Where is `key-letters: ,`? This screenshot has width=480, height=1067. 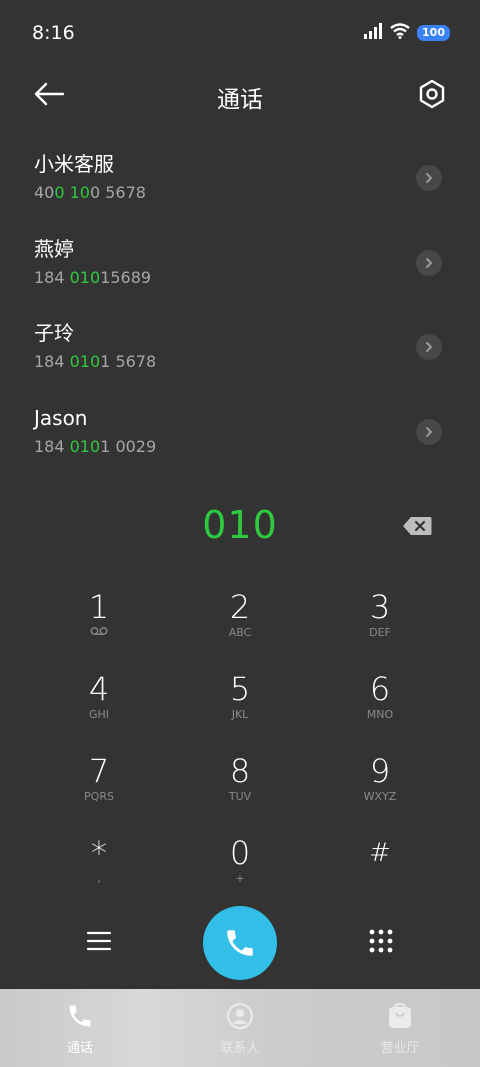
key-letters: , is located at coordinates (99, 878).